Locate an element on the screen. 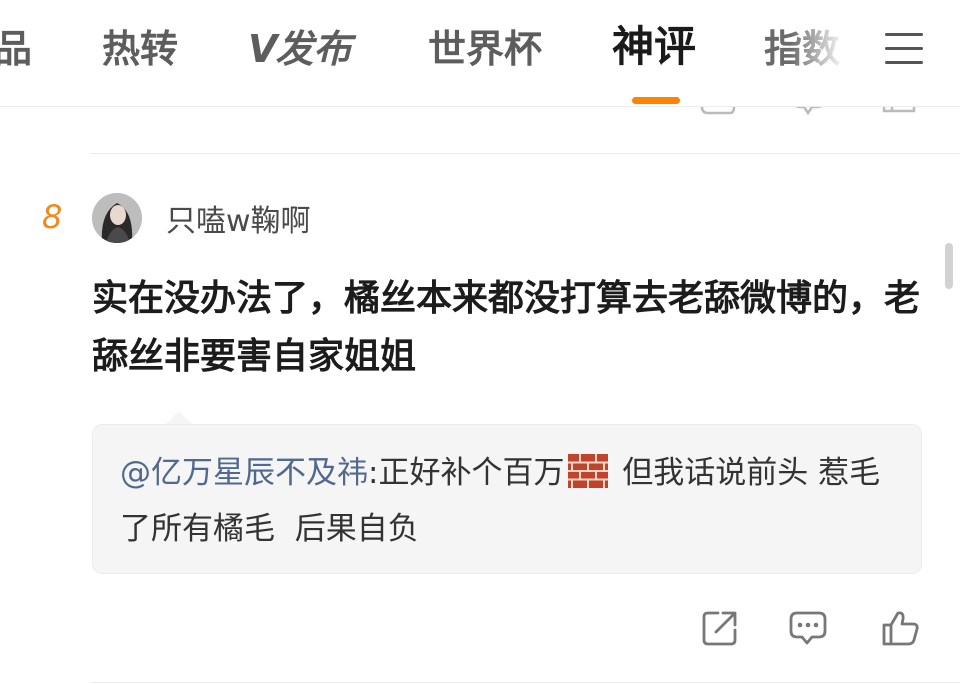 This screenshot has height=684, width=960. tab-v-publish: V发布 is located at coordinates (299, 49).